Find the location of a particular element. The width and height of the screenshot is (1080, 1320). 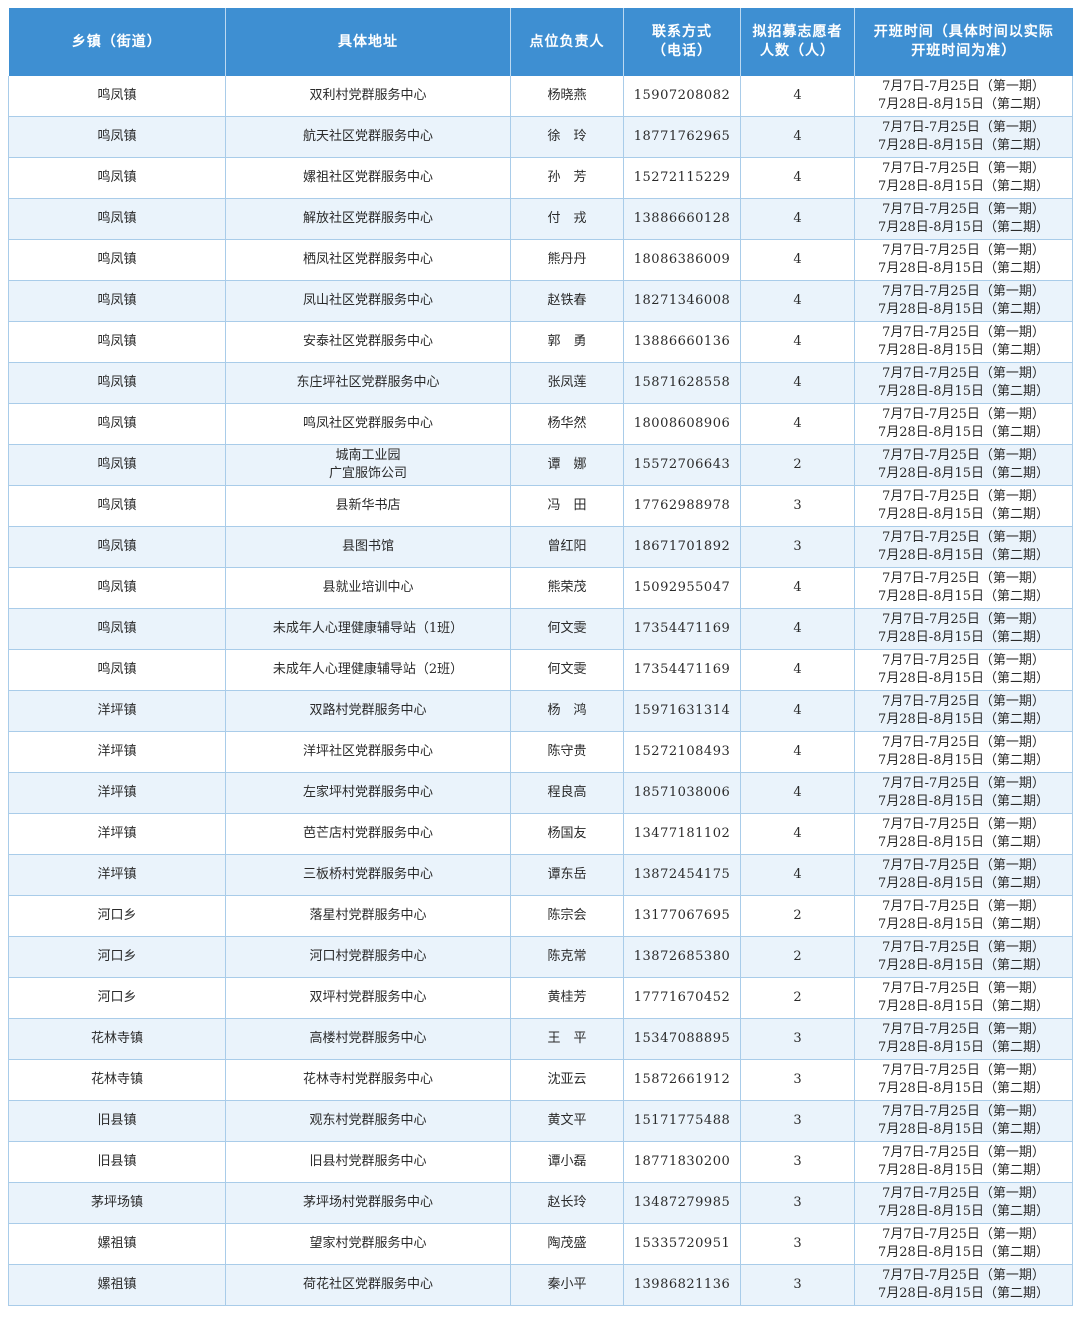

address-line1: 凤山社区党群服务中心 is located at coordinates (367, 300).